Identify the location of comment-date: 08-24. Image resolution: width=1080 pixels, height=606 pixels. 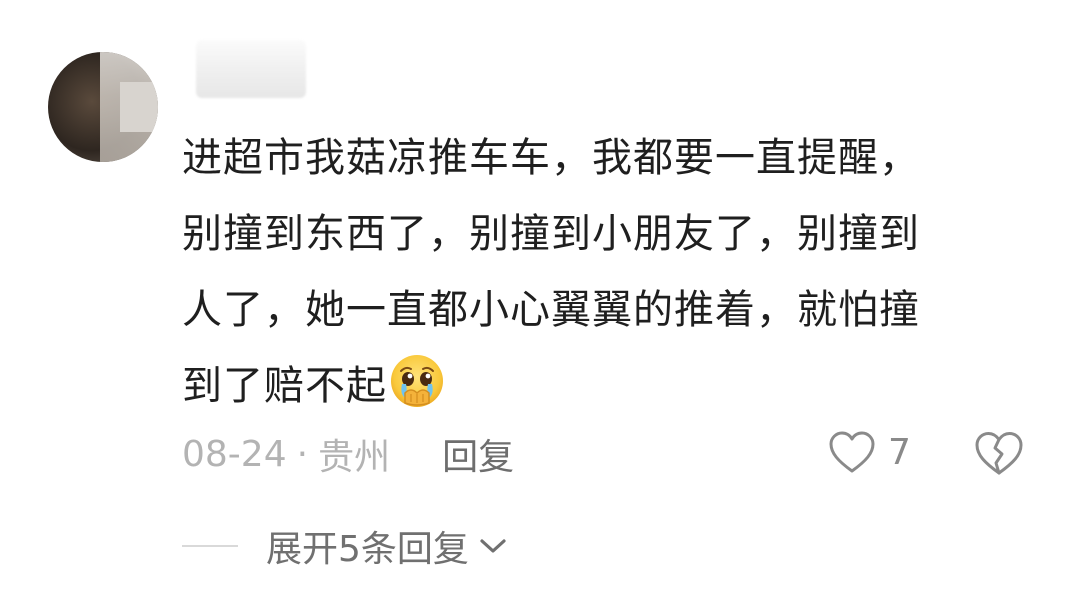
(234, 454).